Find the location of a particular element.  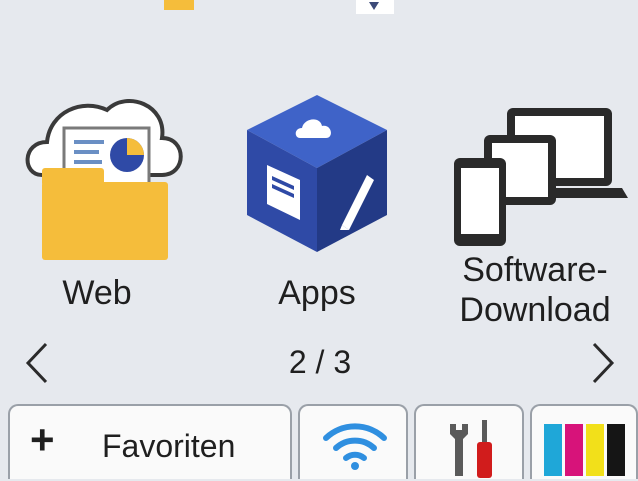

page-indicator: 2 / 3 is located at coordinates (320, 362).